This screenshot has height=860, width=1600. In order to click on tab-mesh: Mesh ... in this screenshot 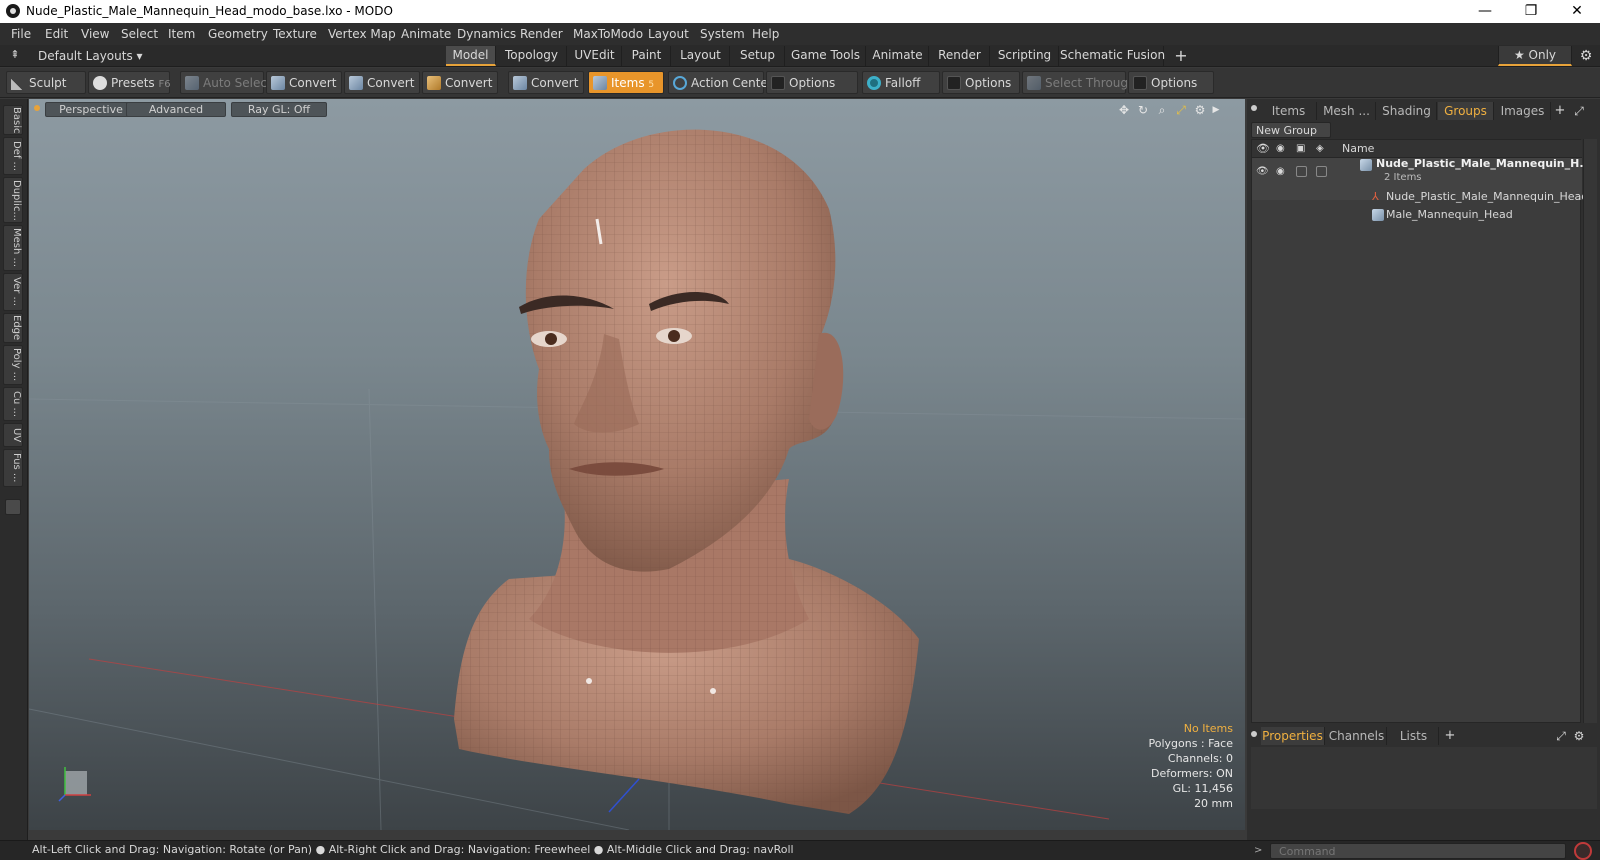, I will do `click(1347, 111)`.